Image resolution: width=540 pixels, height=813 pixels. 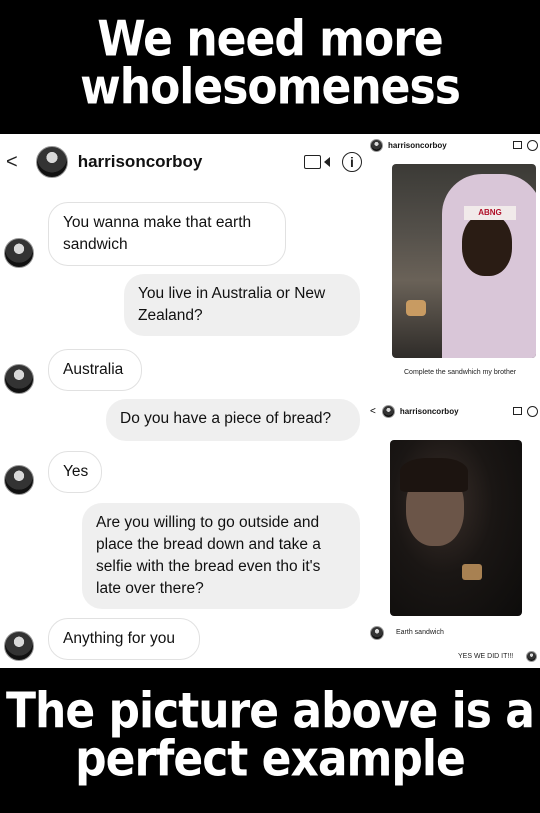 I want to click on chat-header: < harrisoncorboy i, so click(x=184, y=162).